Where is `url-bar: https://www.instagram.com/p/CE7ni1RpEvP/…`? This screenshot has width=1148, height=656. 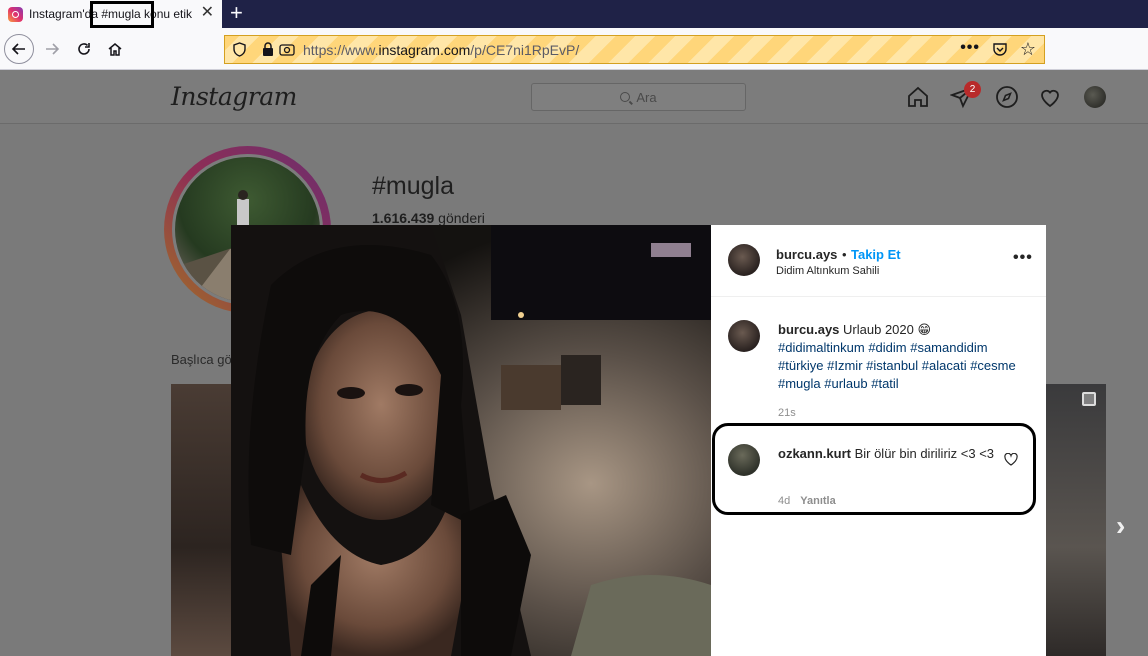
url-bar: https://www.instagram.com/p/CE7ni1RpEvP/… is located at coordinates (634, 49).